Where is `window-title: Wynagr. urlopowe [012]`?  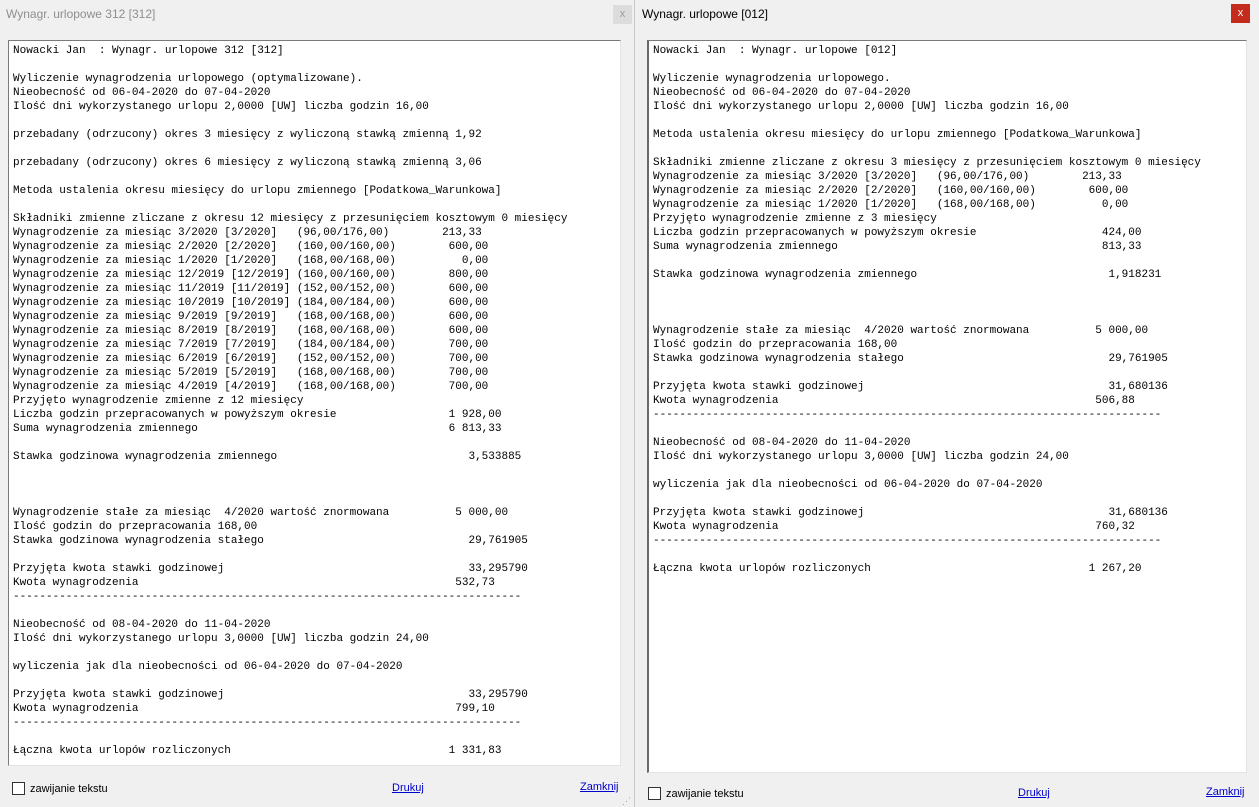
window-title: Wynagr. urlopowe [012] is located at coordinates (705, 14).